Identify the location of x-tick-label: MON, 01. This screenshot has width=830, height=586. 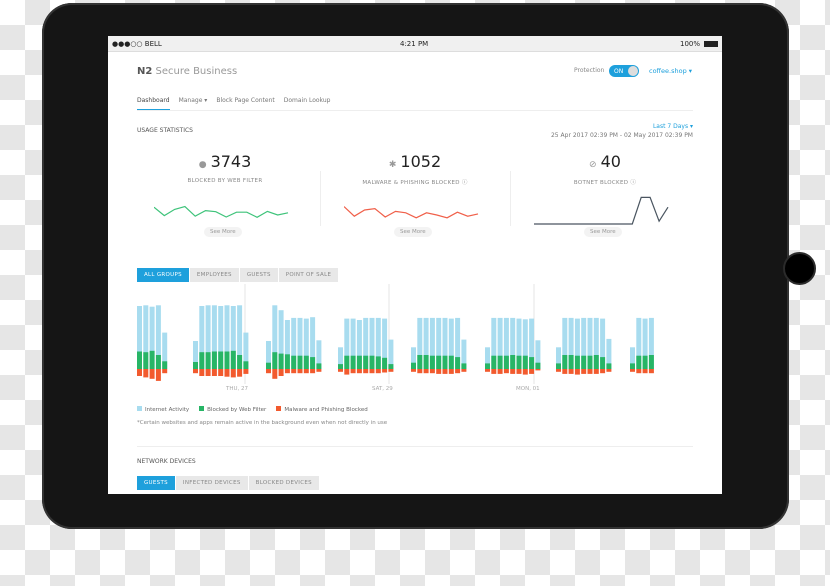
(528, 389).